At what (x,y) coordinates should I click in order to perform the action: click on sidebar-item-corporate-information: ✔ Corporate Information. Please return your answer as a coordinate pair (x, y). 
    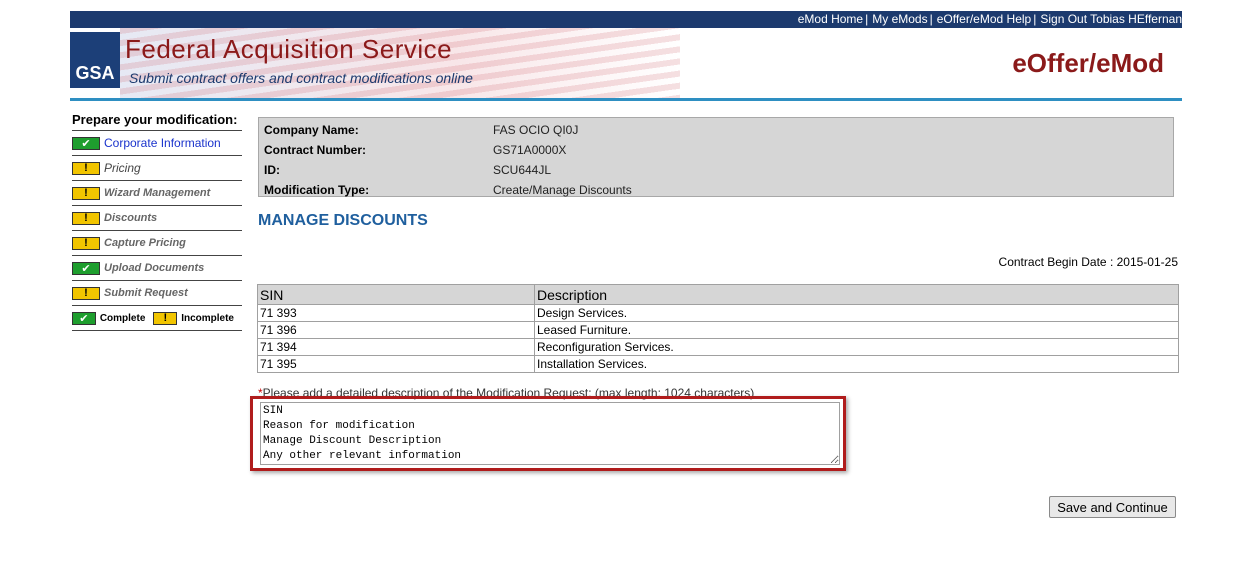
    Looking at the image, I should click on (157, 143).